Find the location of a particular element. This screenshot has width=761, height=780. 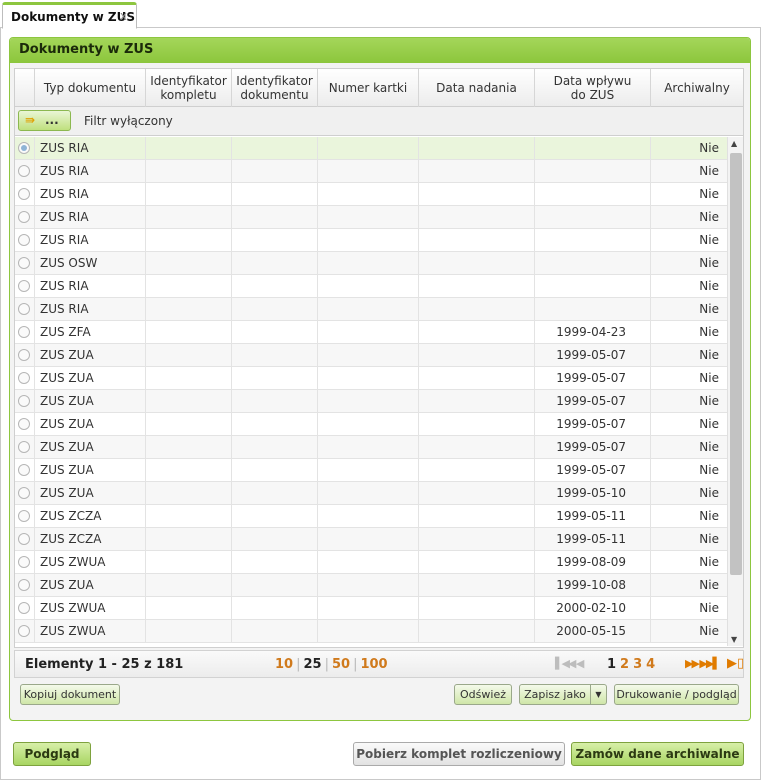

copy-document-button: Kopiuj dokument is located at coordinates (70, 694).